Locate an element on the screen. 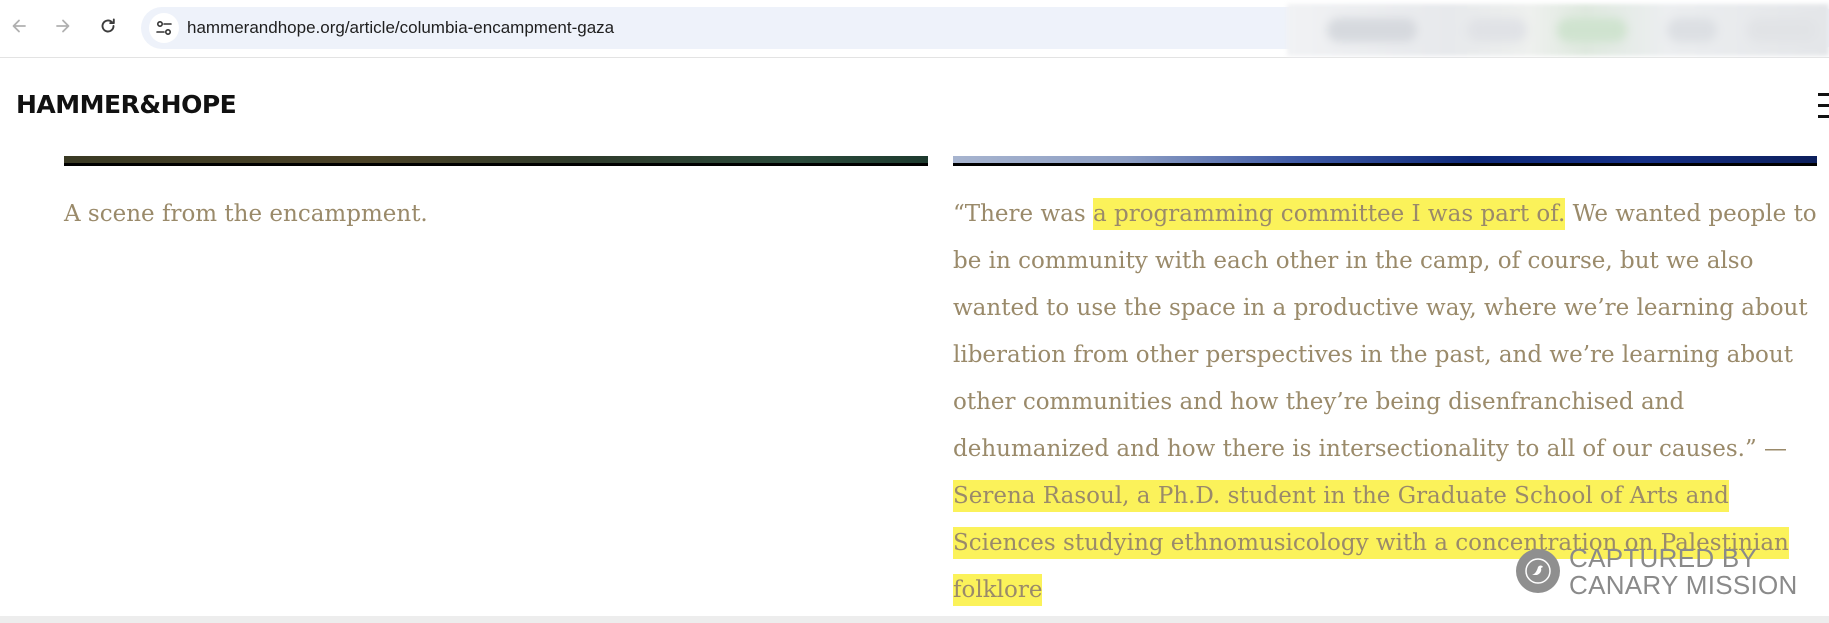 The width and height of the screenshot is (1829, 623). highlighted-text: a programming committee I was part of. is located at coordinates (1329, 214).